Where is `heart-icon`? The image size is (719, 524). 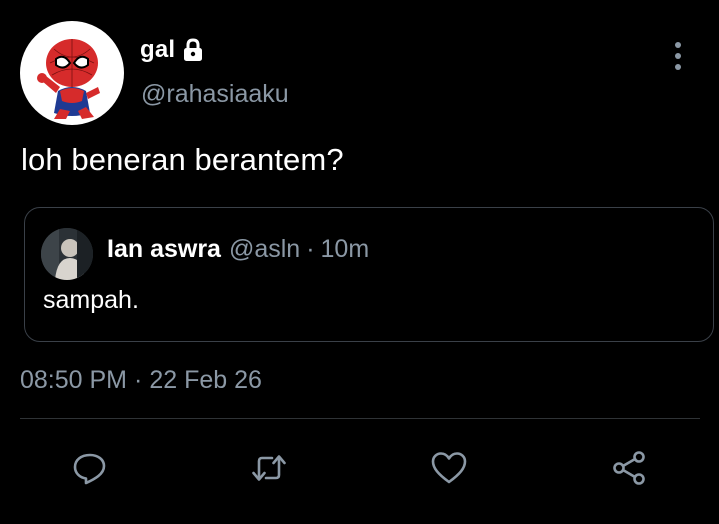 heart-icon is located at coordinates (449, 468).